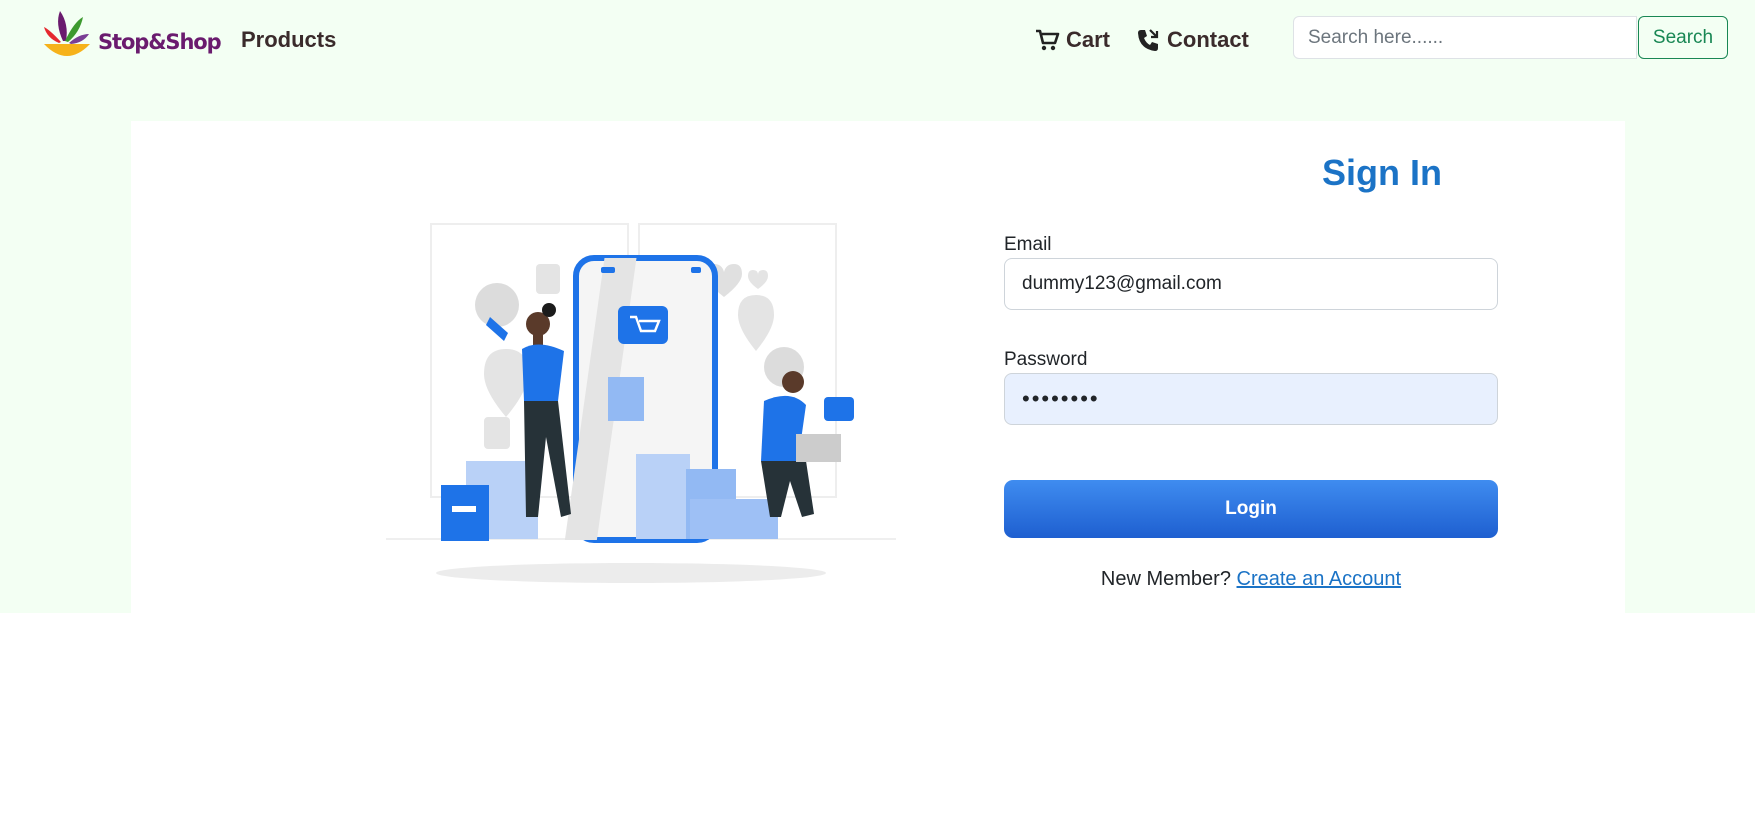 This screenshot has height=813, width=1755. I want to click on signin-title: Sign In, so click(1382, 172).